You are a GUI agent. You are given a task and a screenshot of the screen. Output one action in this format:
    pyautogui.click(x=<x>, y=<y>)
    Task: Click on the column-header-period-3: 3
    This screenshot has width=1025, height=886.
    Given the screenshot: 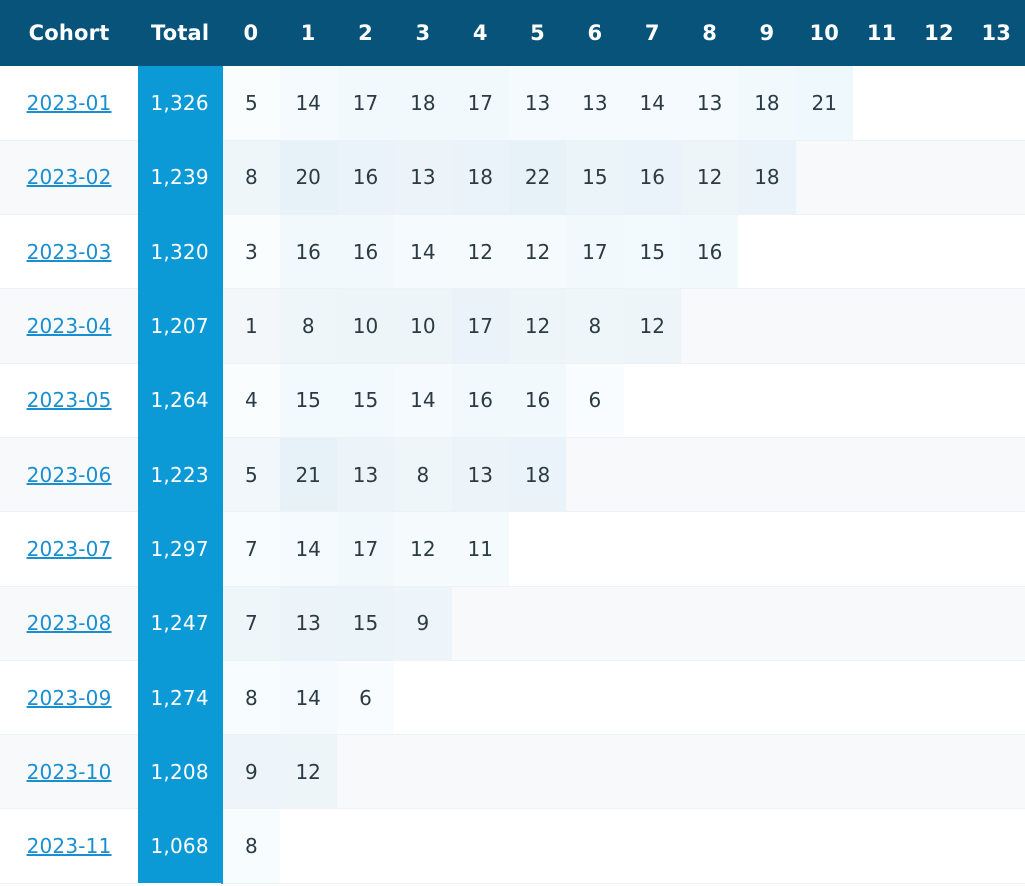 What is the action you would take?
    pyautogui.click(x=423, y=33)
    